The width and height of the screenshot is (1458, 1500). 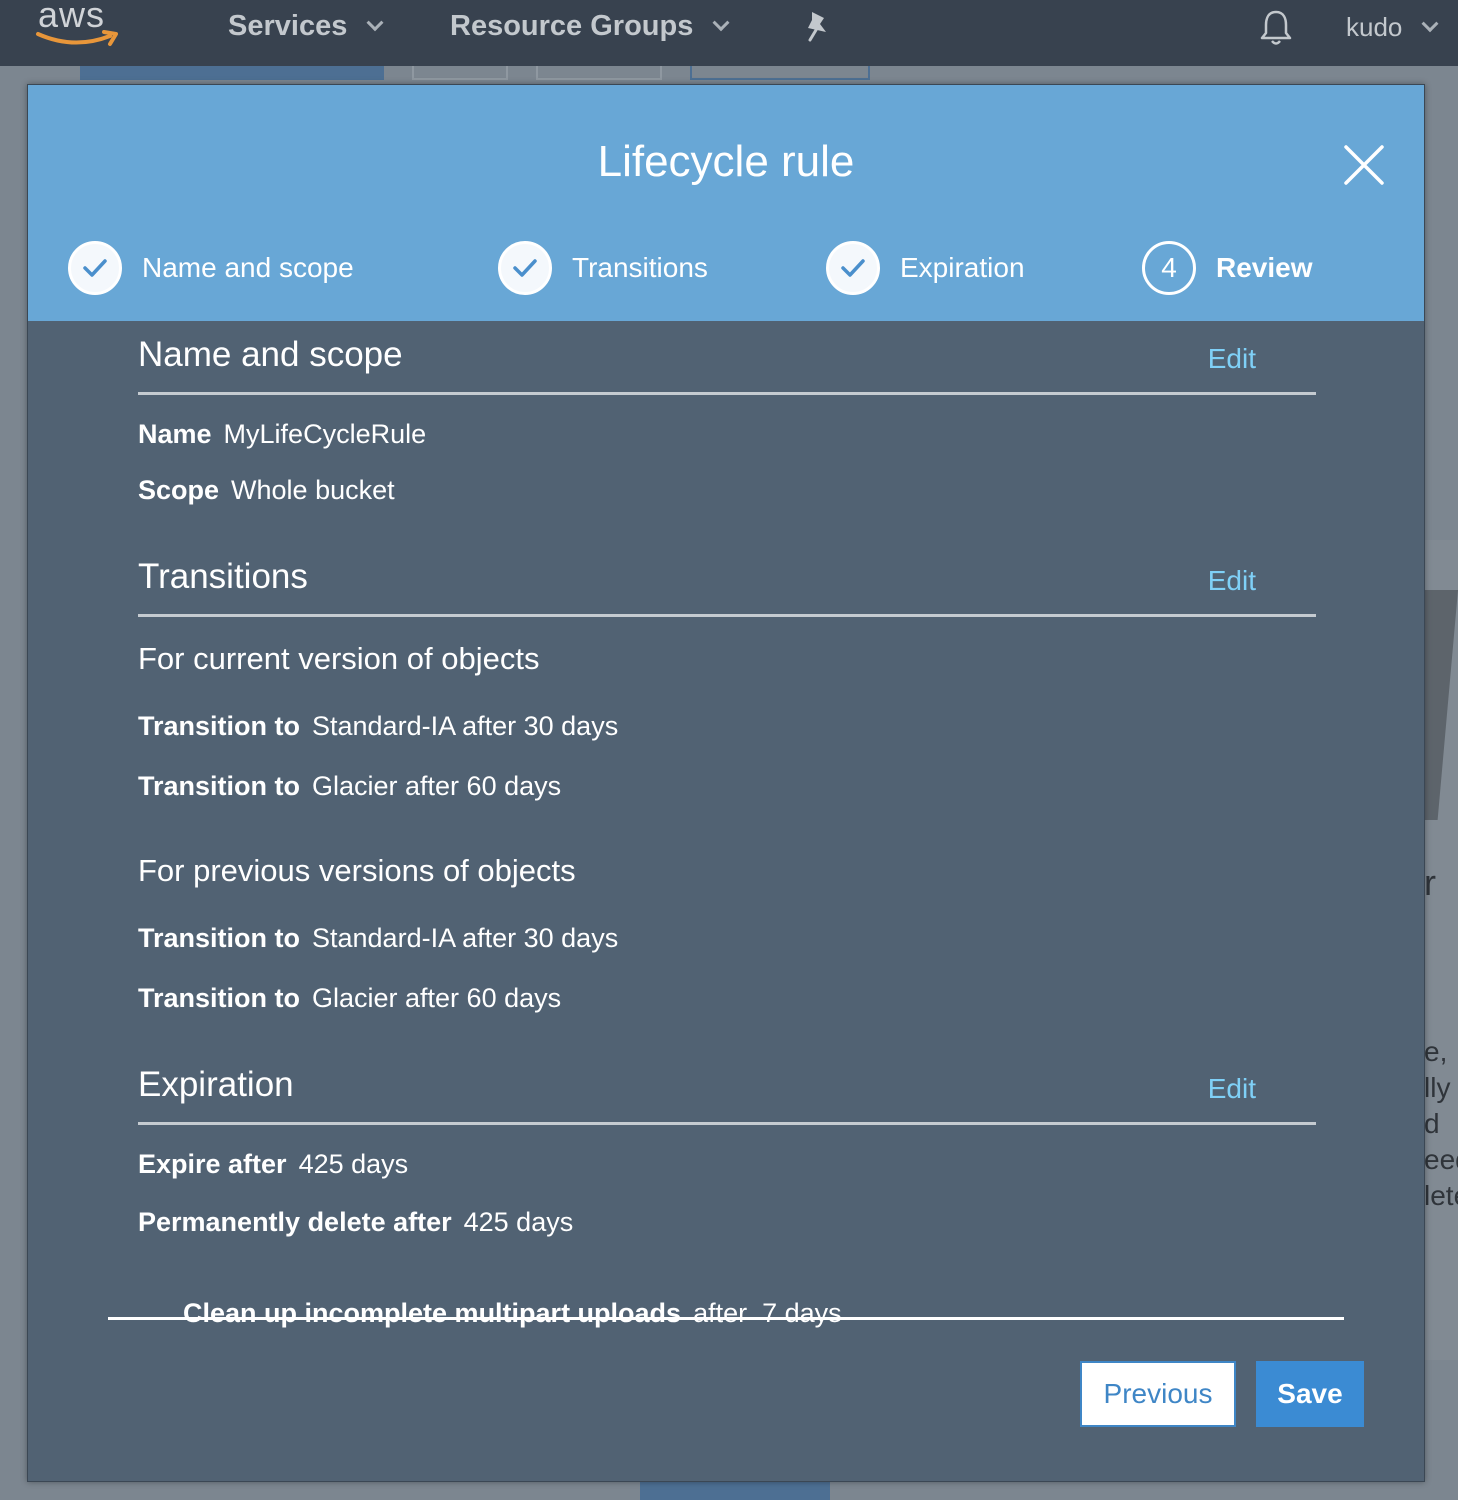 I want to click on scope-label: Scope, so click(x=179, y=490).